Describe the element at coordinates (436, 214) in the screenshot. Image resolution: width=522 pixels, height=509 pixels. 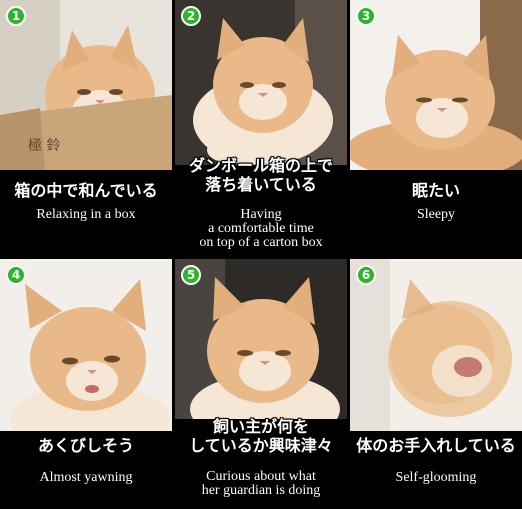
I see `caption-en-3: Sleepy` at that location.